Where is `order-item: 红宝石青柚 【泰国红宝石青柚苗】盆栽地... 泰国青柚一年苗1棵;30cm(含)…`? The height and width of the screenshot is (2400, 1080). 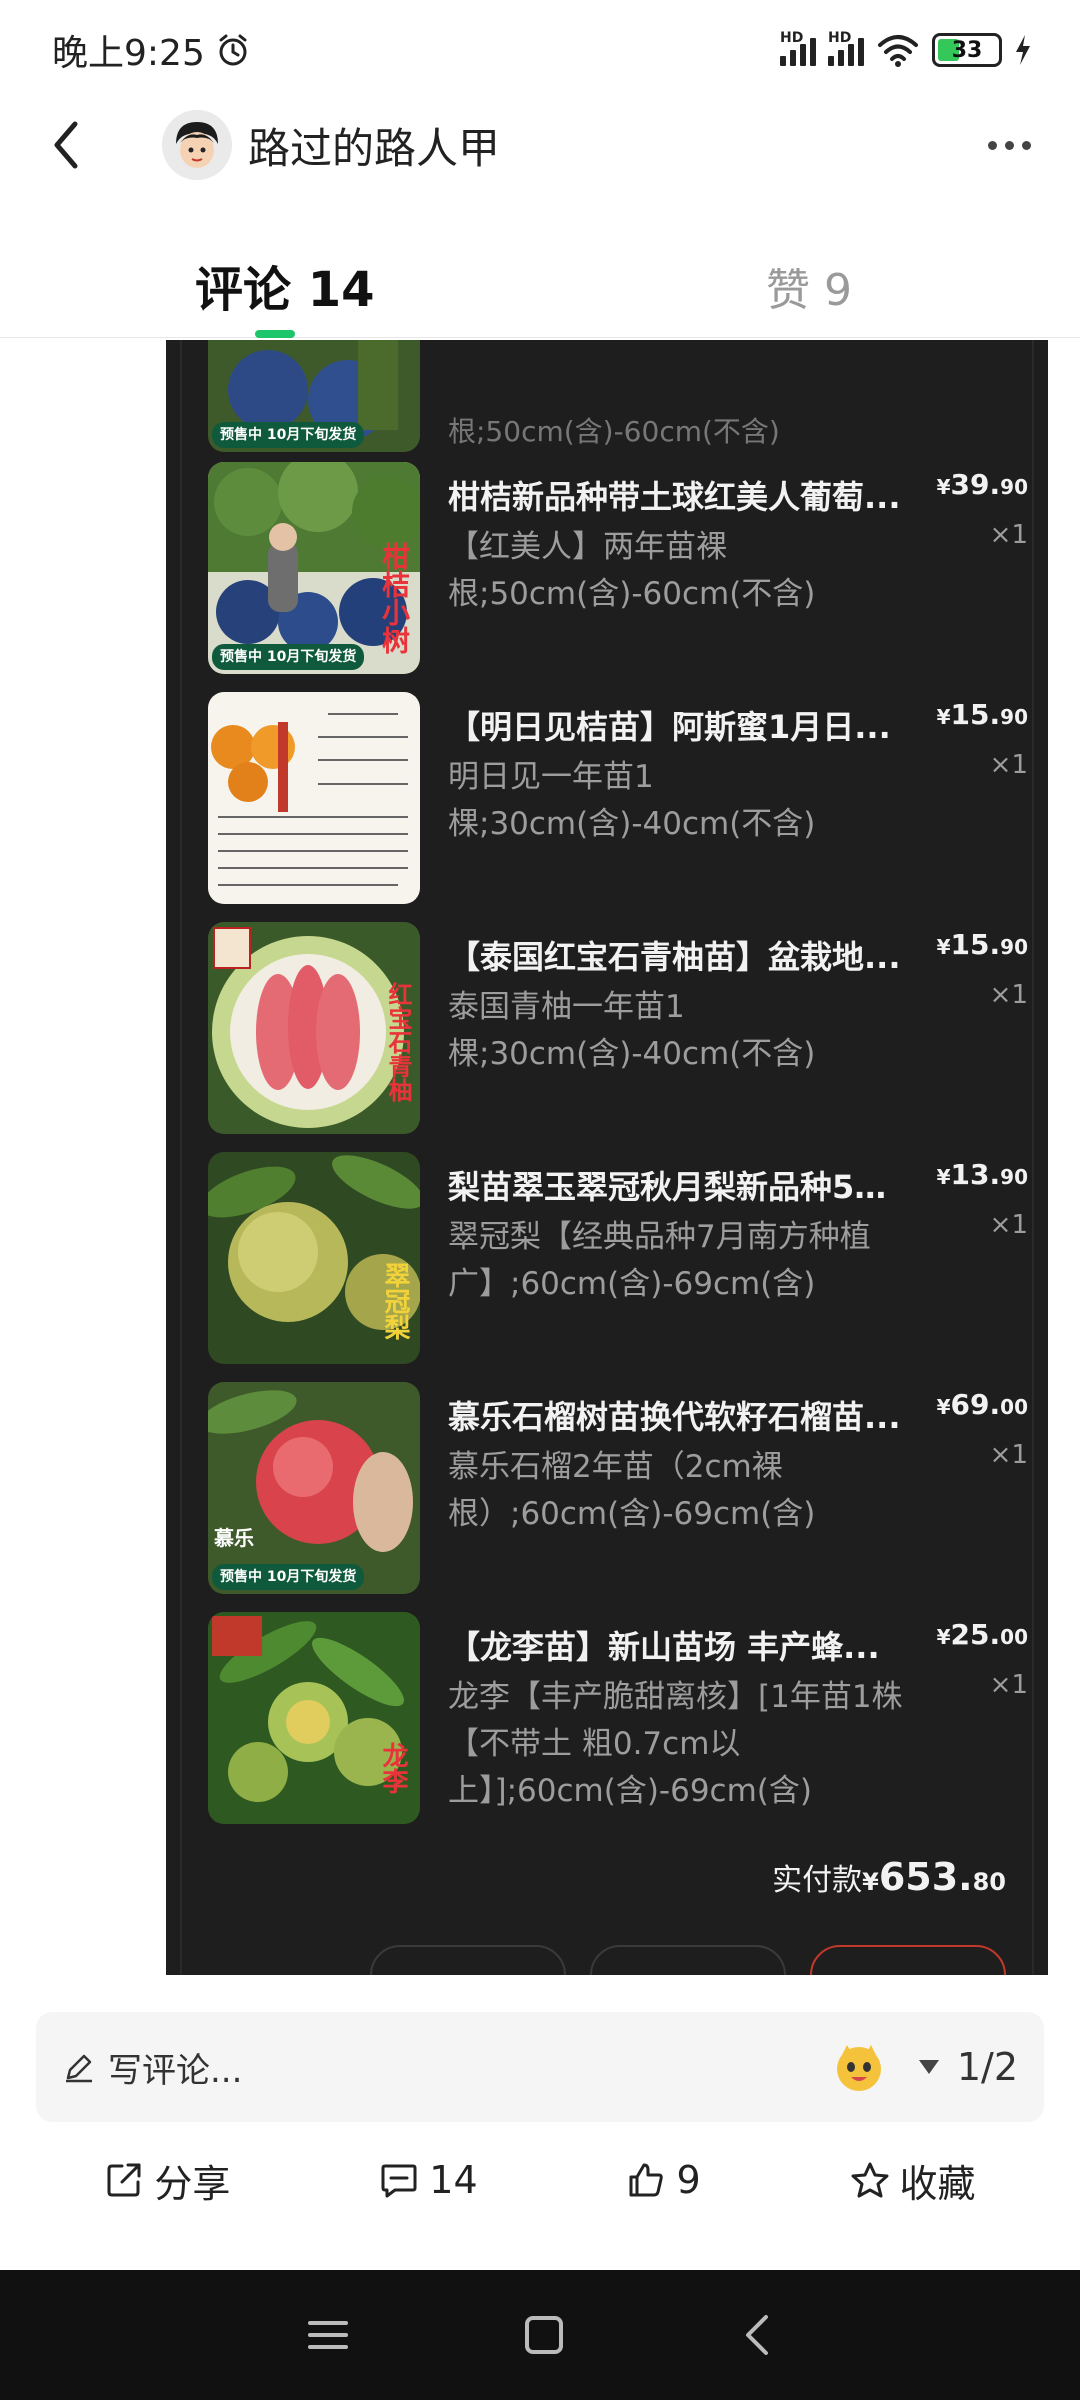
order-item: 红宝石青柚 【泰国红宝石青柚苗】盆栽地... 泰国青柚一年苗1棵;30cm(含)… is located at coordinates (618, 1029).